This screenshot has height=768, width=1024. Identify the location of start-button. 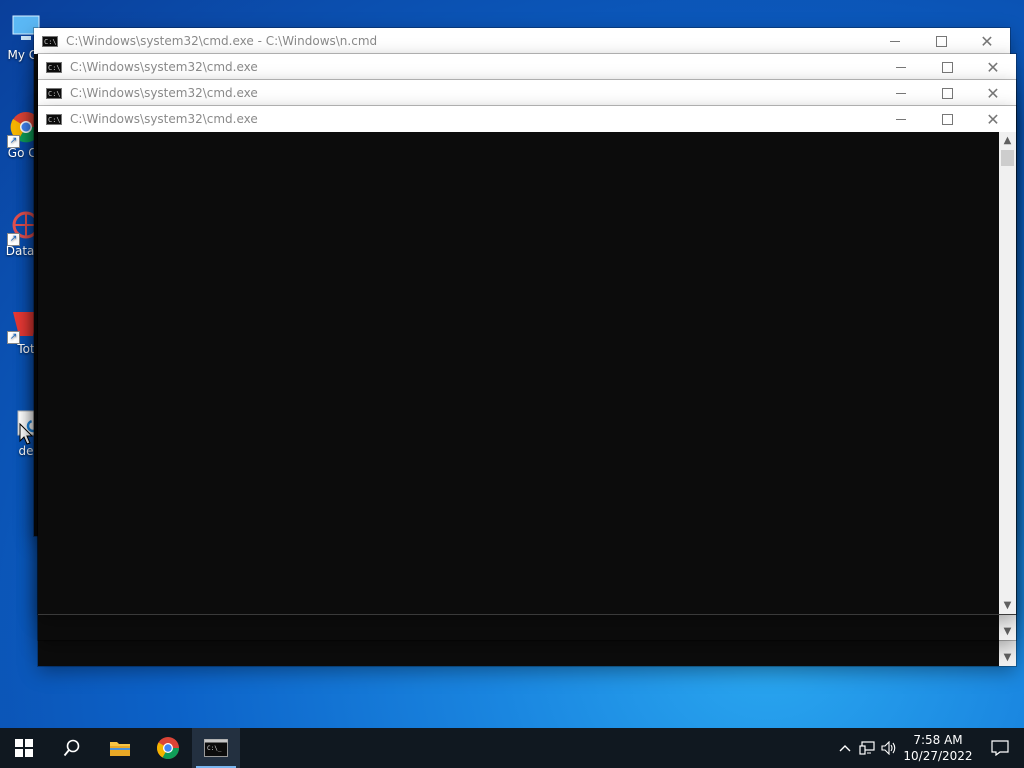
(24, 748).